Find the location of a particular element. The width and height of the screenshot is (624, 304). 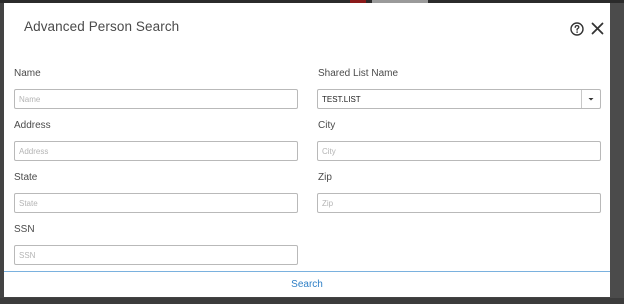

state-input is located at coordinates (156, 203).